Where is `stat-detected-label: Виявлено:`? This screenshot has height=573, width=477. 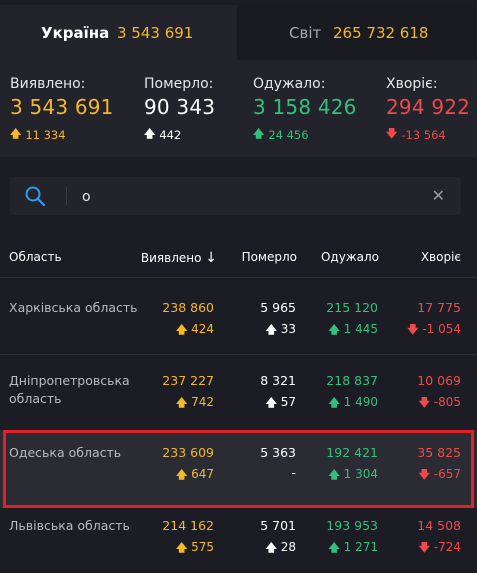
stat-detected-label: Виявлено: is located at coordinates (48, 84).